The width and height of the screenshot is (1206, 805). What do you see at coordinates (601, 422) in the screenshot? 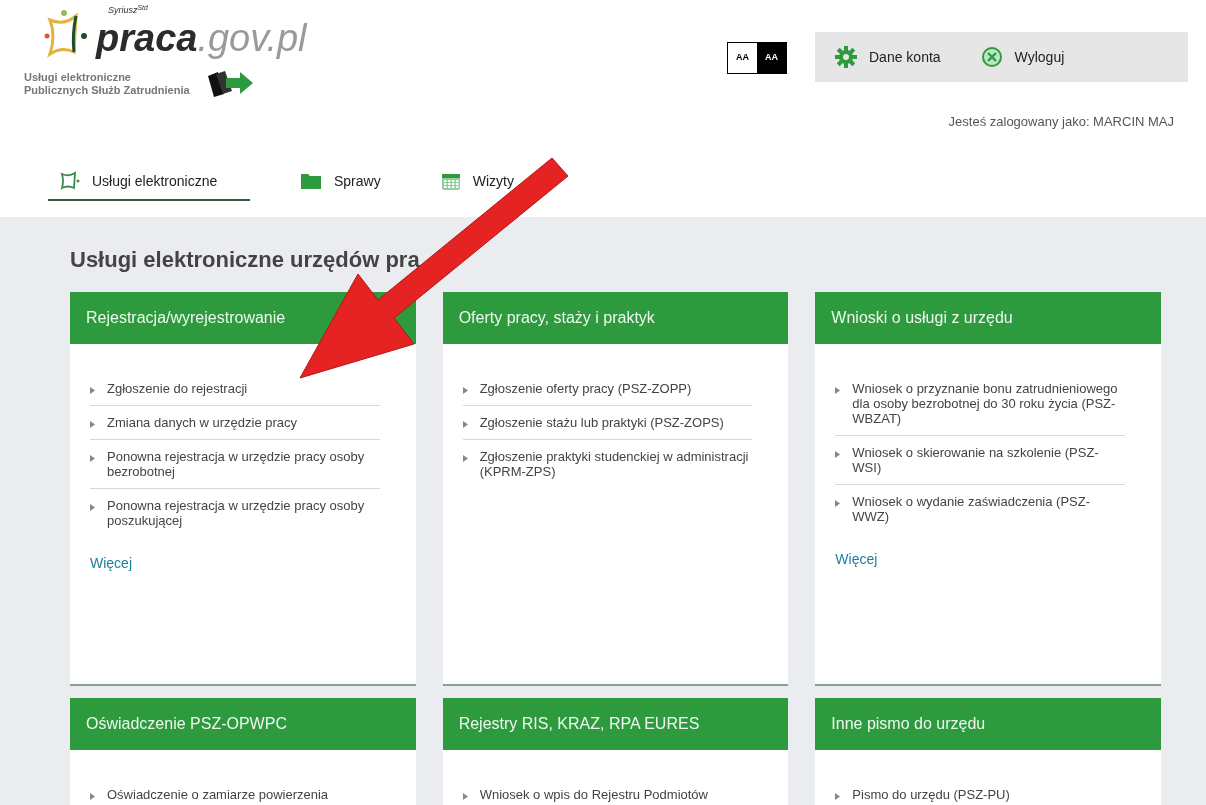
I see `service-link: Zgłoszenie stażu lub praktyki (PSZ-ZOPS)` at bounding box center [601, 422].